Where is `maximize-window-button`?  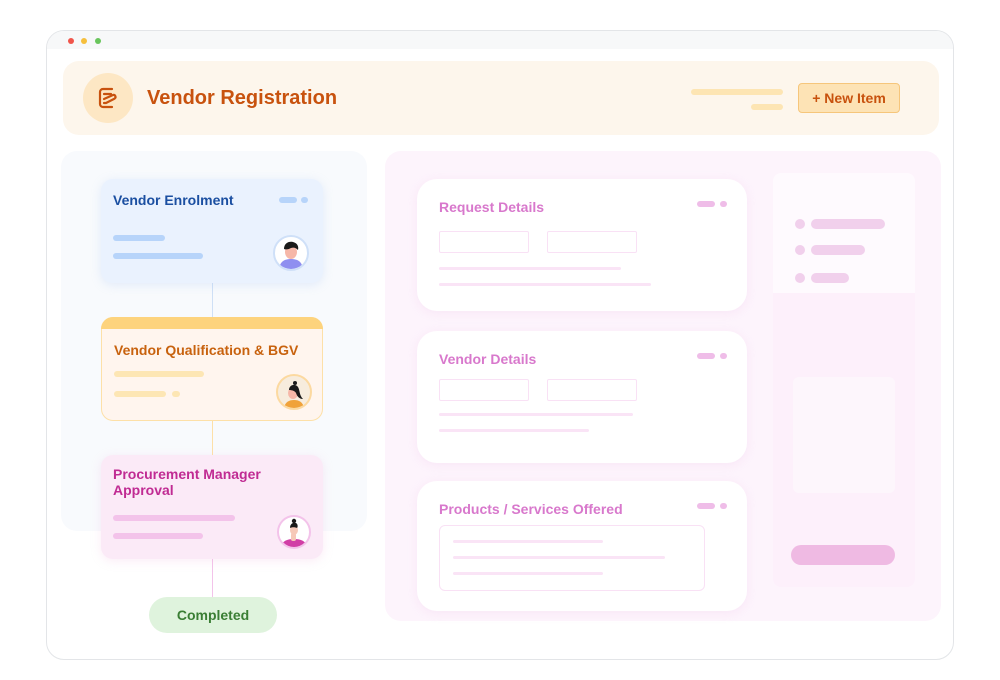 maximize-window-button is located at coordinates (98, 41).